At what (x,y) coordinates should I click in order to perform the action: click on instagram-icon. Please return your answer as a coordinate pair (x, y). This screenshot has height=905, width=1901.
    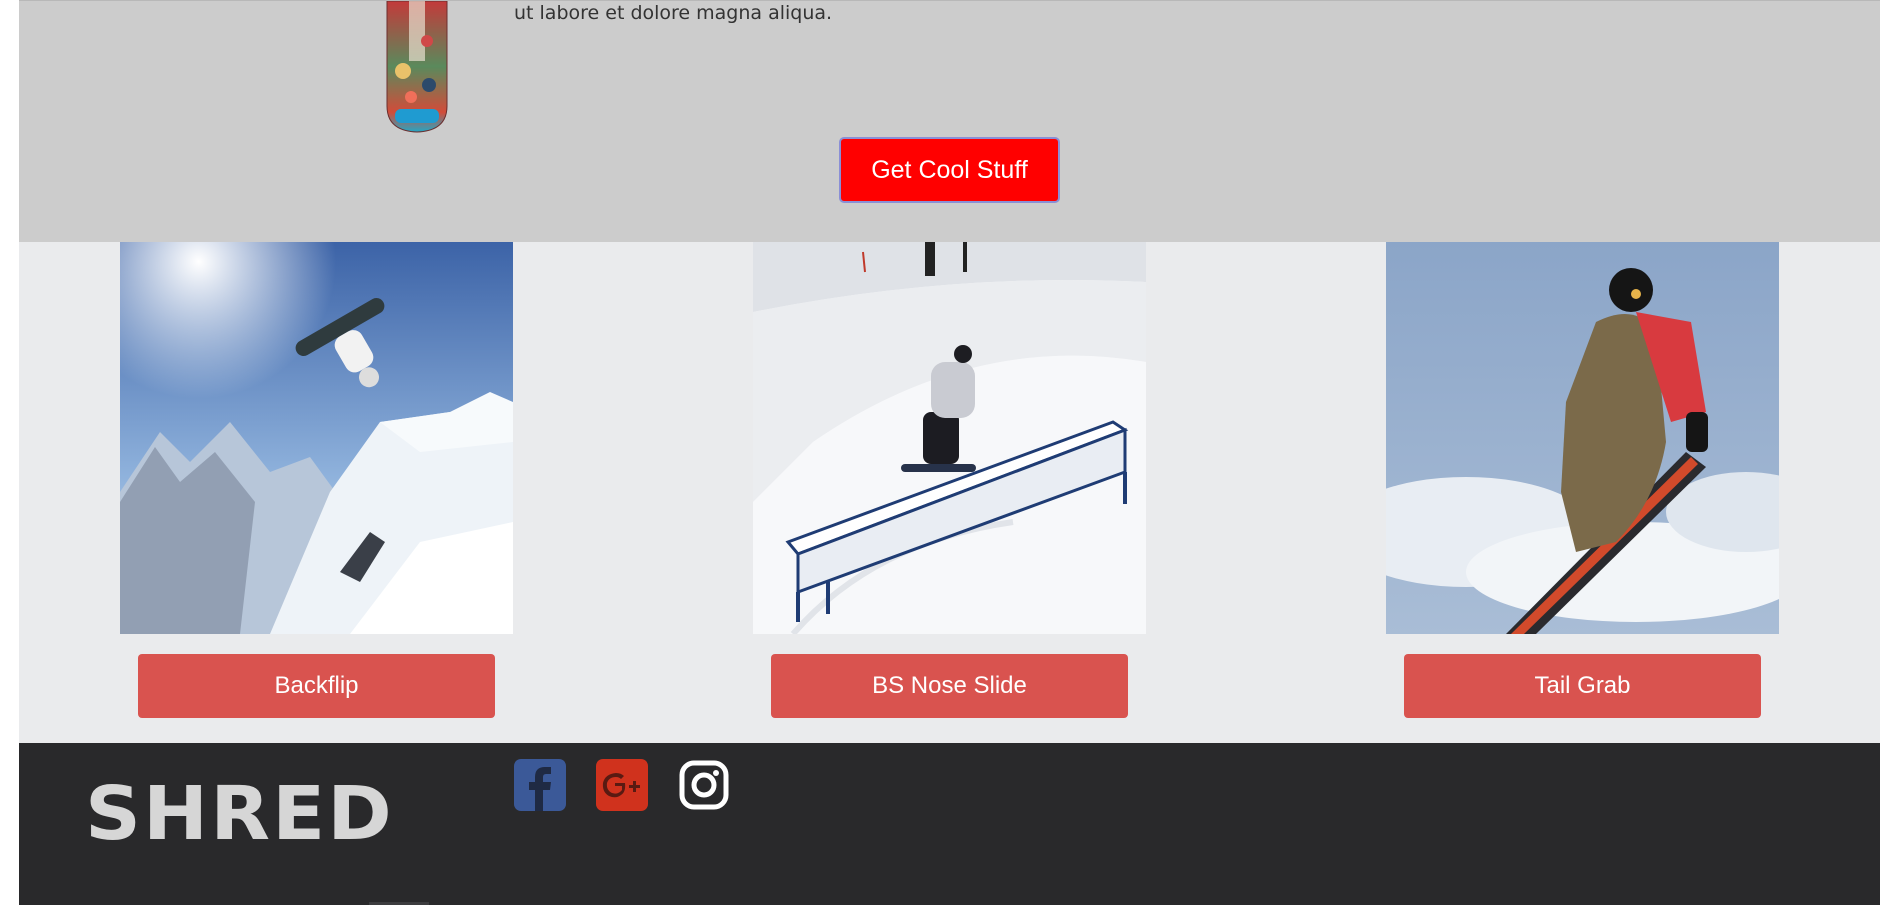
    Looking at the image, I should click on (704, 785).